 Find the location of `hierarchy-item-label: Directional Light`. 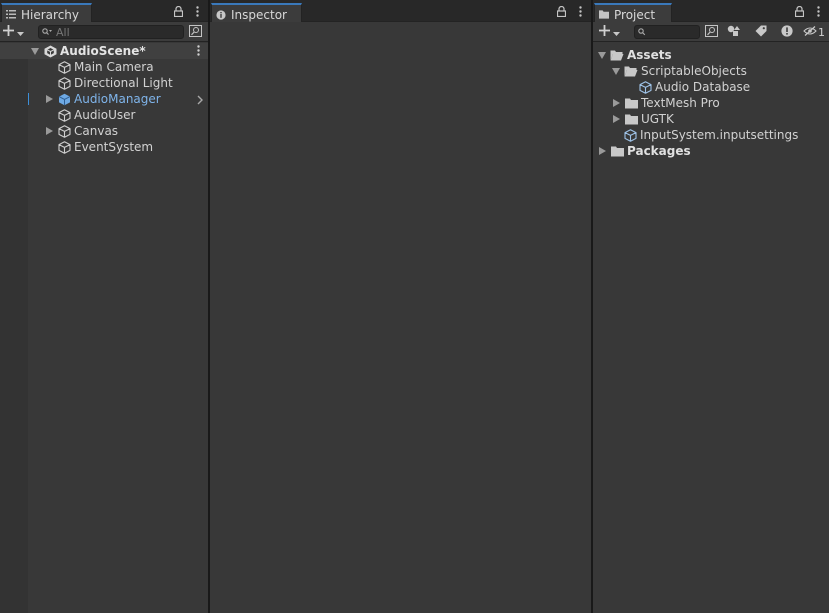

hierarchy-item-label: Directional Light is located at coordinates (123, 83).